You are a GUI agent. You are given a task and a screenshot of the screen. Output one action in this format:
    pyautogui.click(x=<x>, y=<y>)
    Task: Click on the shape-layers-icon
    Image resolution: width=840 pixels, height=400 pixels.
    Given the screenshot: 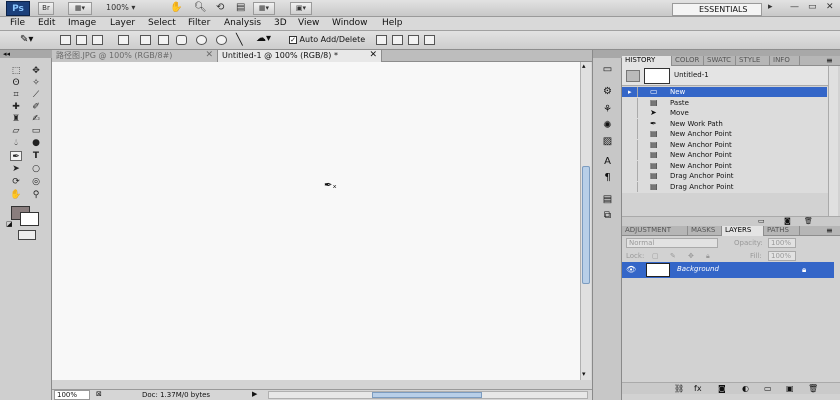 What is the action you would take?
    pyautogui.click(x=65, y=40)
    